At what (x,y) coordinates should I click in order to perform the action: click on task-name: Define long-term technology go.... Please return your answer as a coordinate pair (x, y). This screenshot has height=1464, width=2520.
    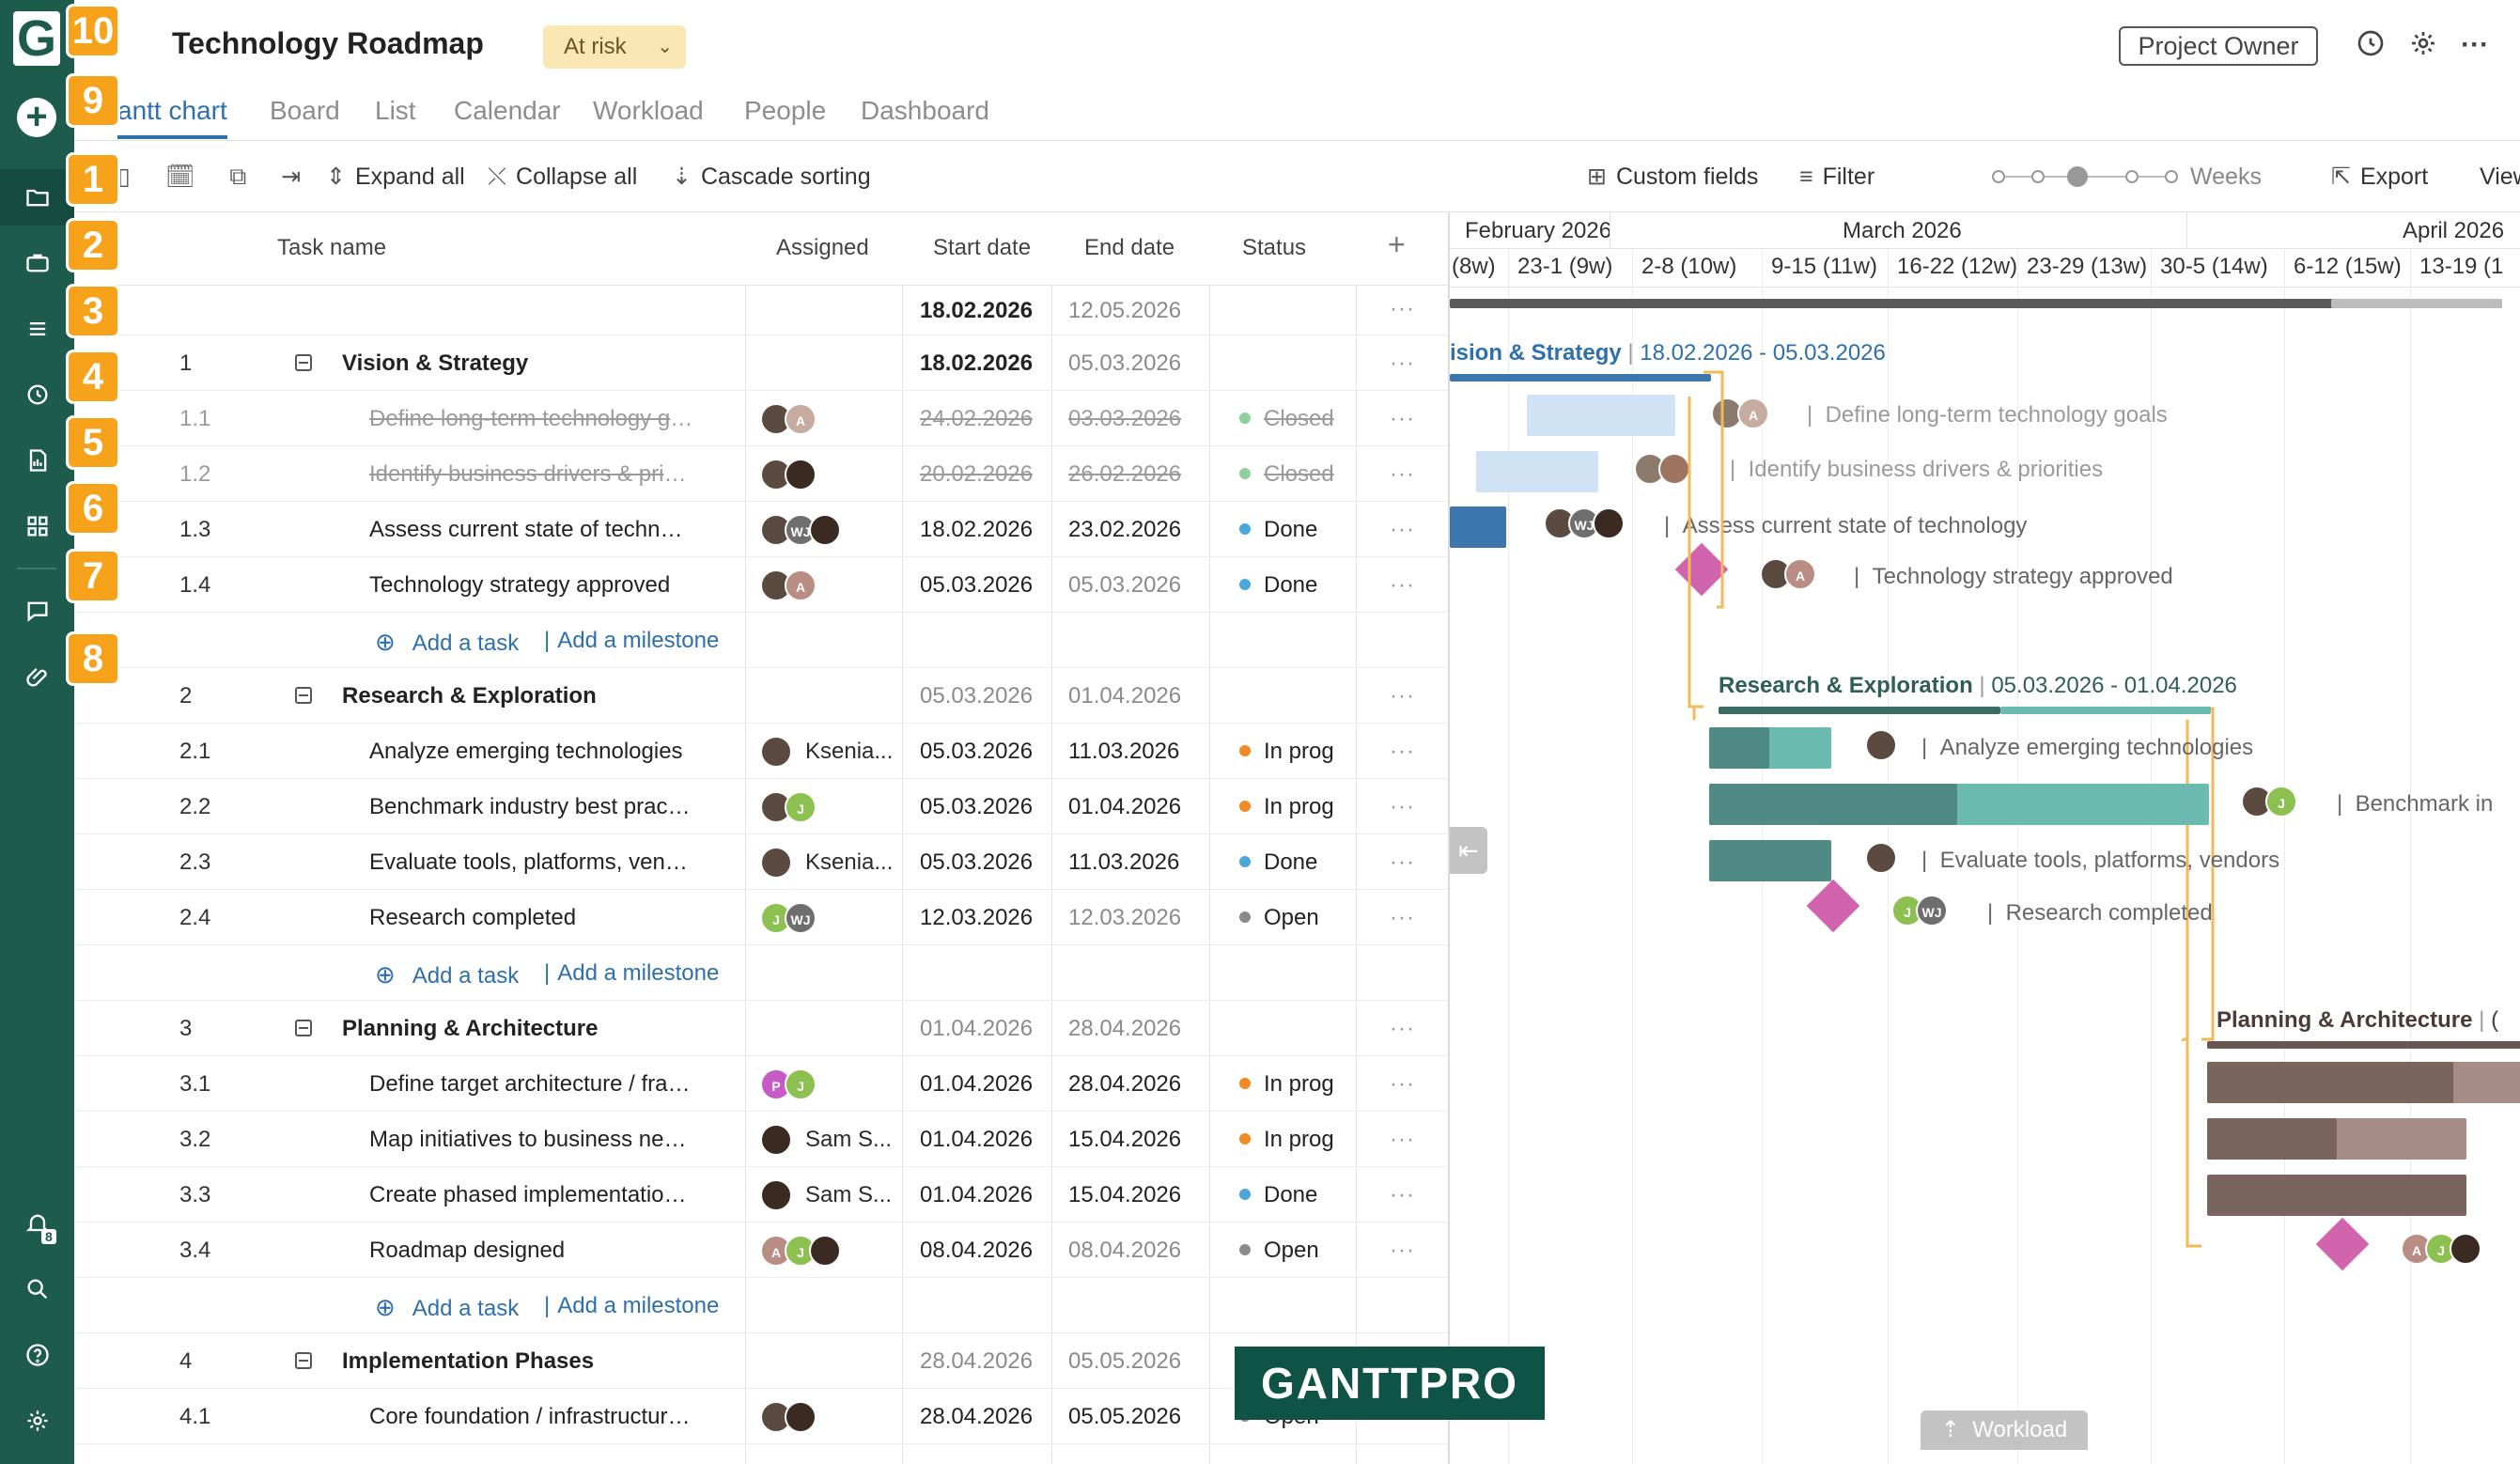
    Looking at the image, I should click on (531, 419).